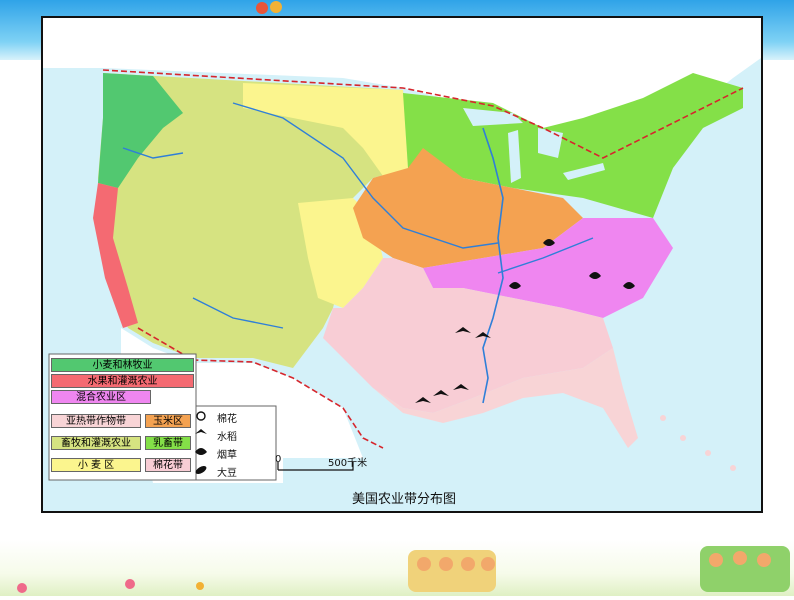 Image resolution: width=794 pixels, height=600 pixels. I want to click on crop-label-tobacco: 烟草, so click(227, 455).